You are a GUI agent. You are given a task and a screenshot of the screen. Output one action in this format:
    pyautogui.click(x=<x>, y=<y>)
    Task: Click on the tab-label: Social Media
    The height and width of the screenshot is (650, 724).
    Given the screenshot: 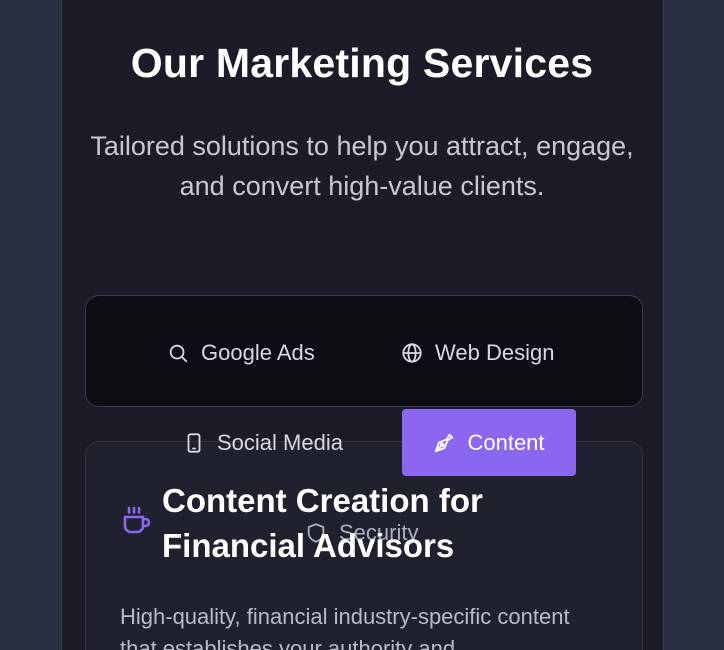 What is the action you would take?
    pyautogui.click(x=280, y=442)
    